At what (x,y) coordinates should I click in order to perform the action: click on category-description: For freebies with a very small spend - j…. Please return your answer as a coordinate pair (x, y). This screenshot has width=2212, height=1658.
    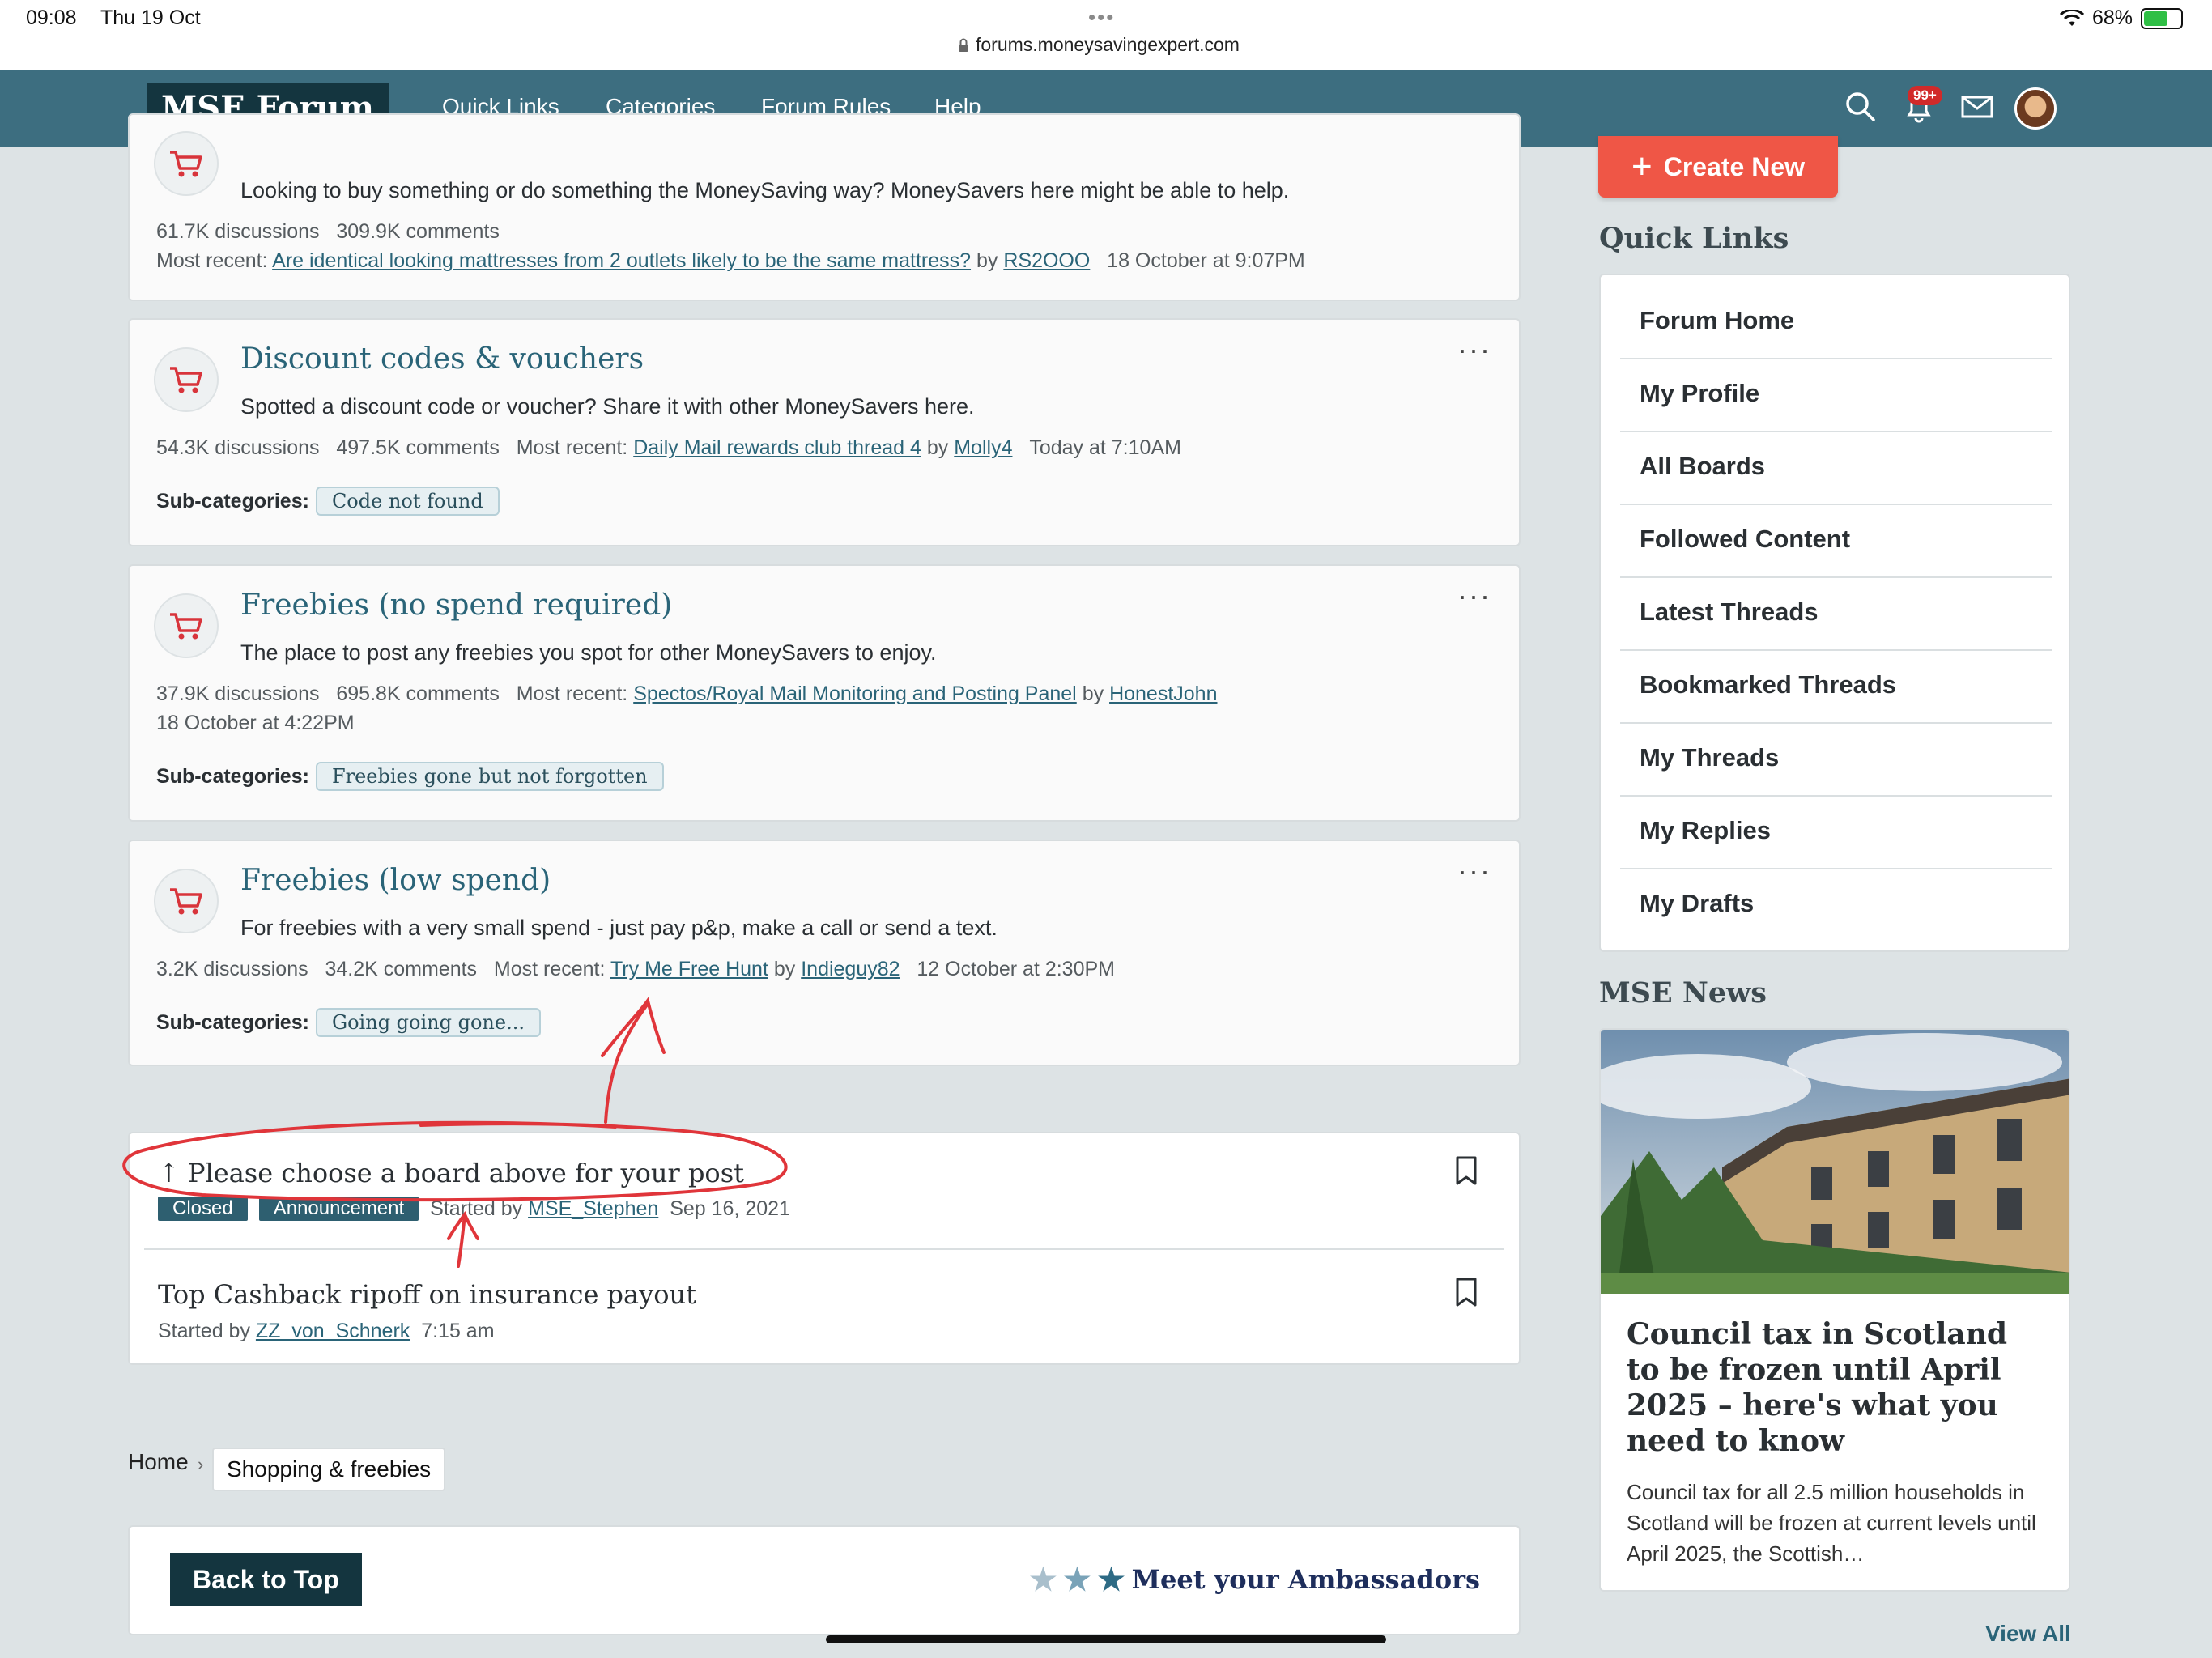
    Looking at the image, I should click on (619, 928).